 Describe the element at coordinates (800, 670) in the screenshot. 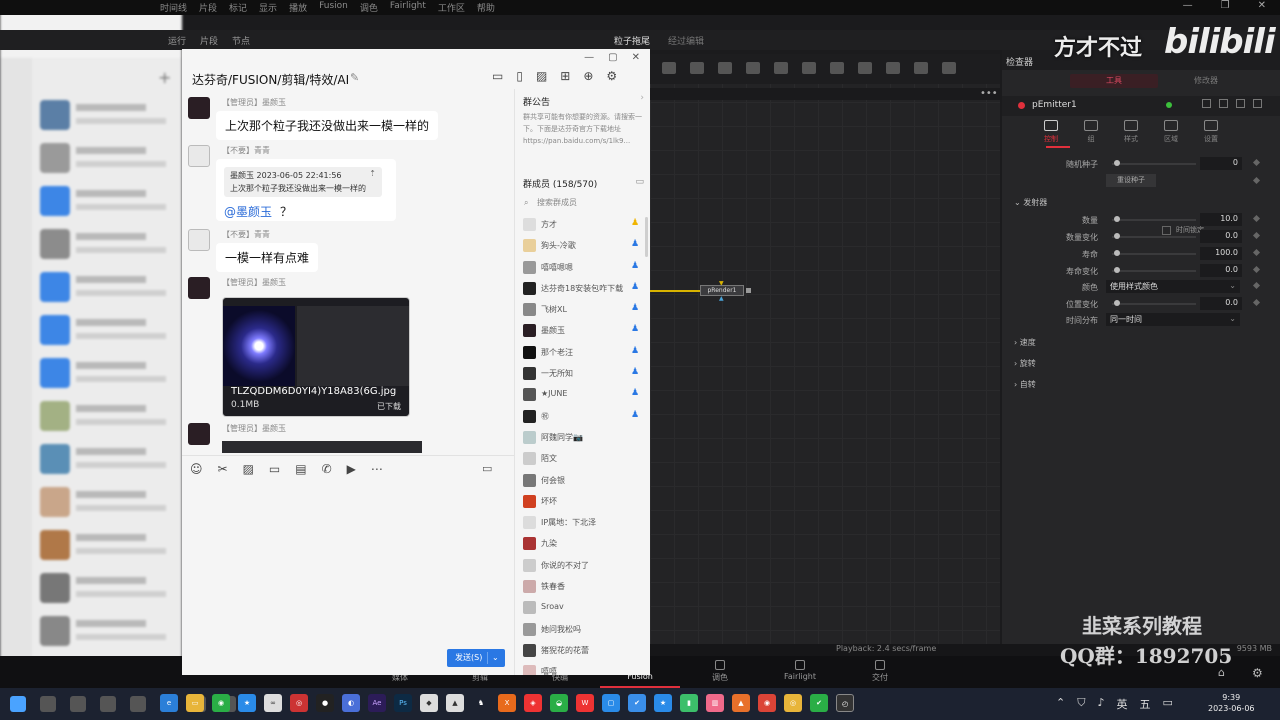

I see `page-fairlight: Fairlight` at that location.